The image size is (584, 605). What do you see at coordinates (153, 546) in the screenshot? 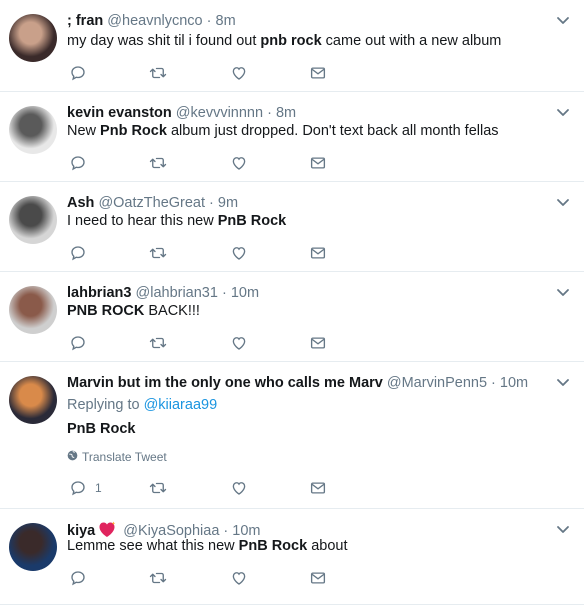
I see `tweet-text-segment: Lemme see what this new` at bounding box center [153, 546].